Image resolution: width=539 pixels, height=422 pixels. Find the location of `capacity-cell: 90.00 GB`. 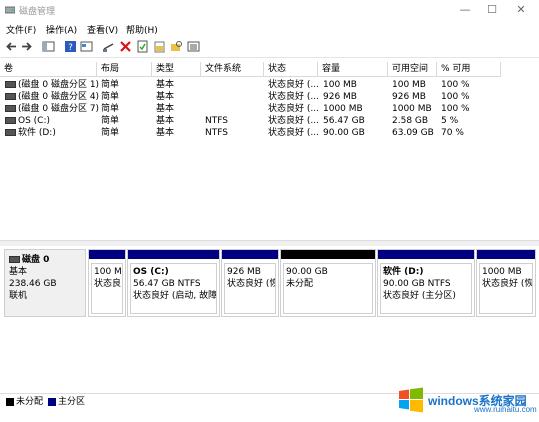

capacity-cell: 90.00 GB is located at coordinates (344, 133).